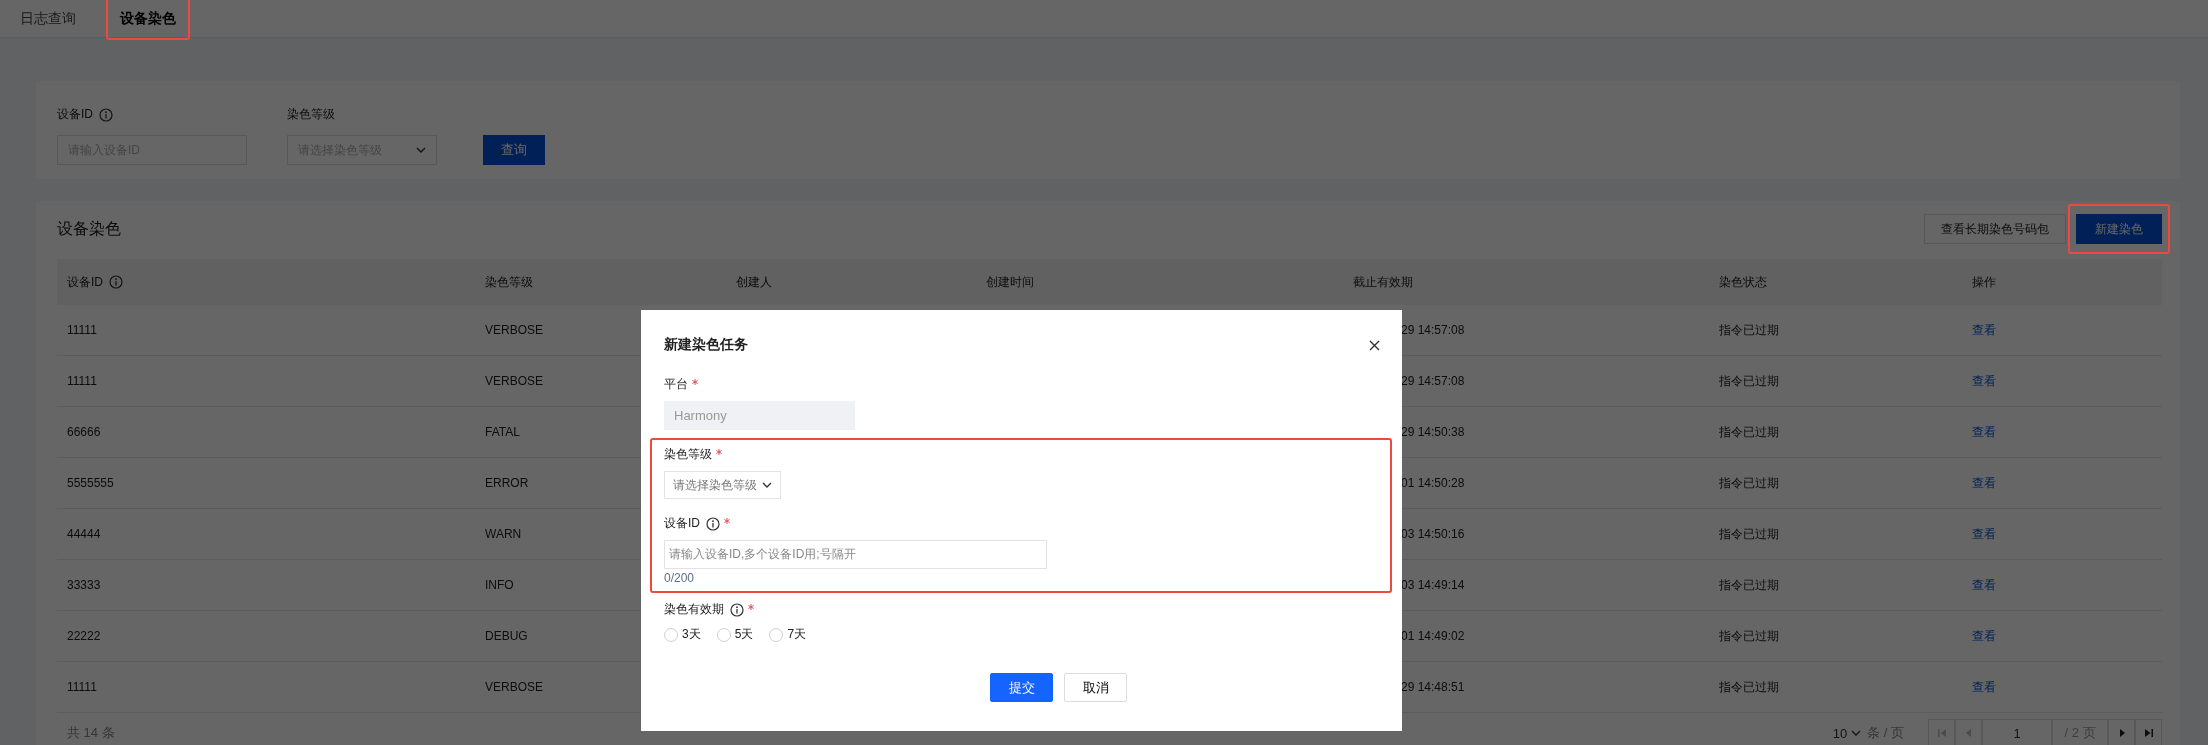 Image resolution: width=2208 pixels, height=745 pixels. What do you see at coordinates (89, 228) in the screenshot?
I see `card-title: 设备染色` at bounding box center [89, 228].